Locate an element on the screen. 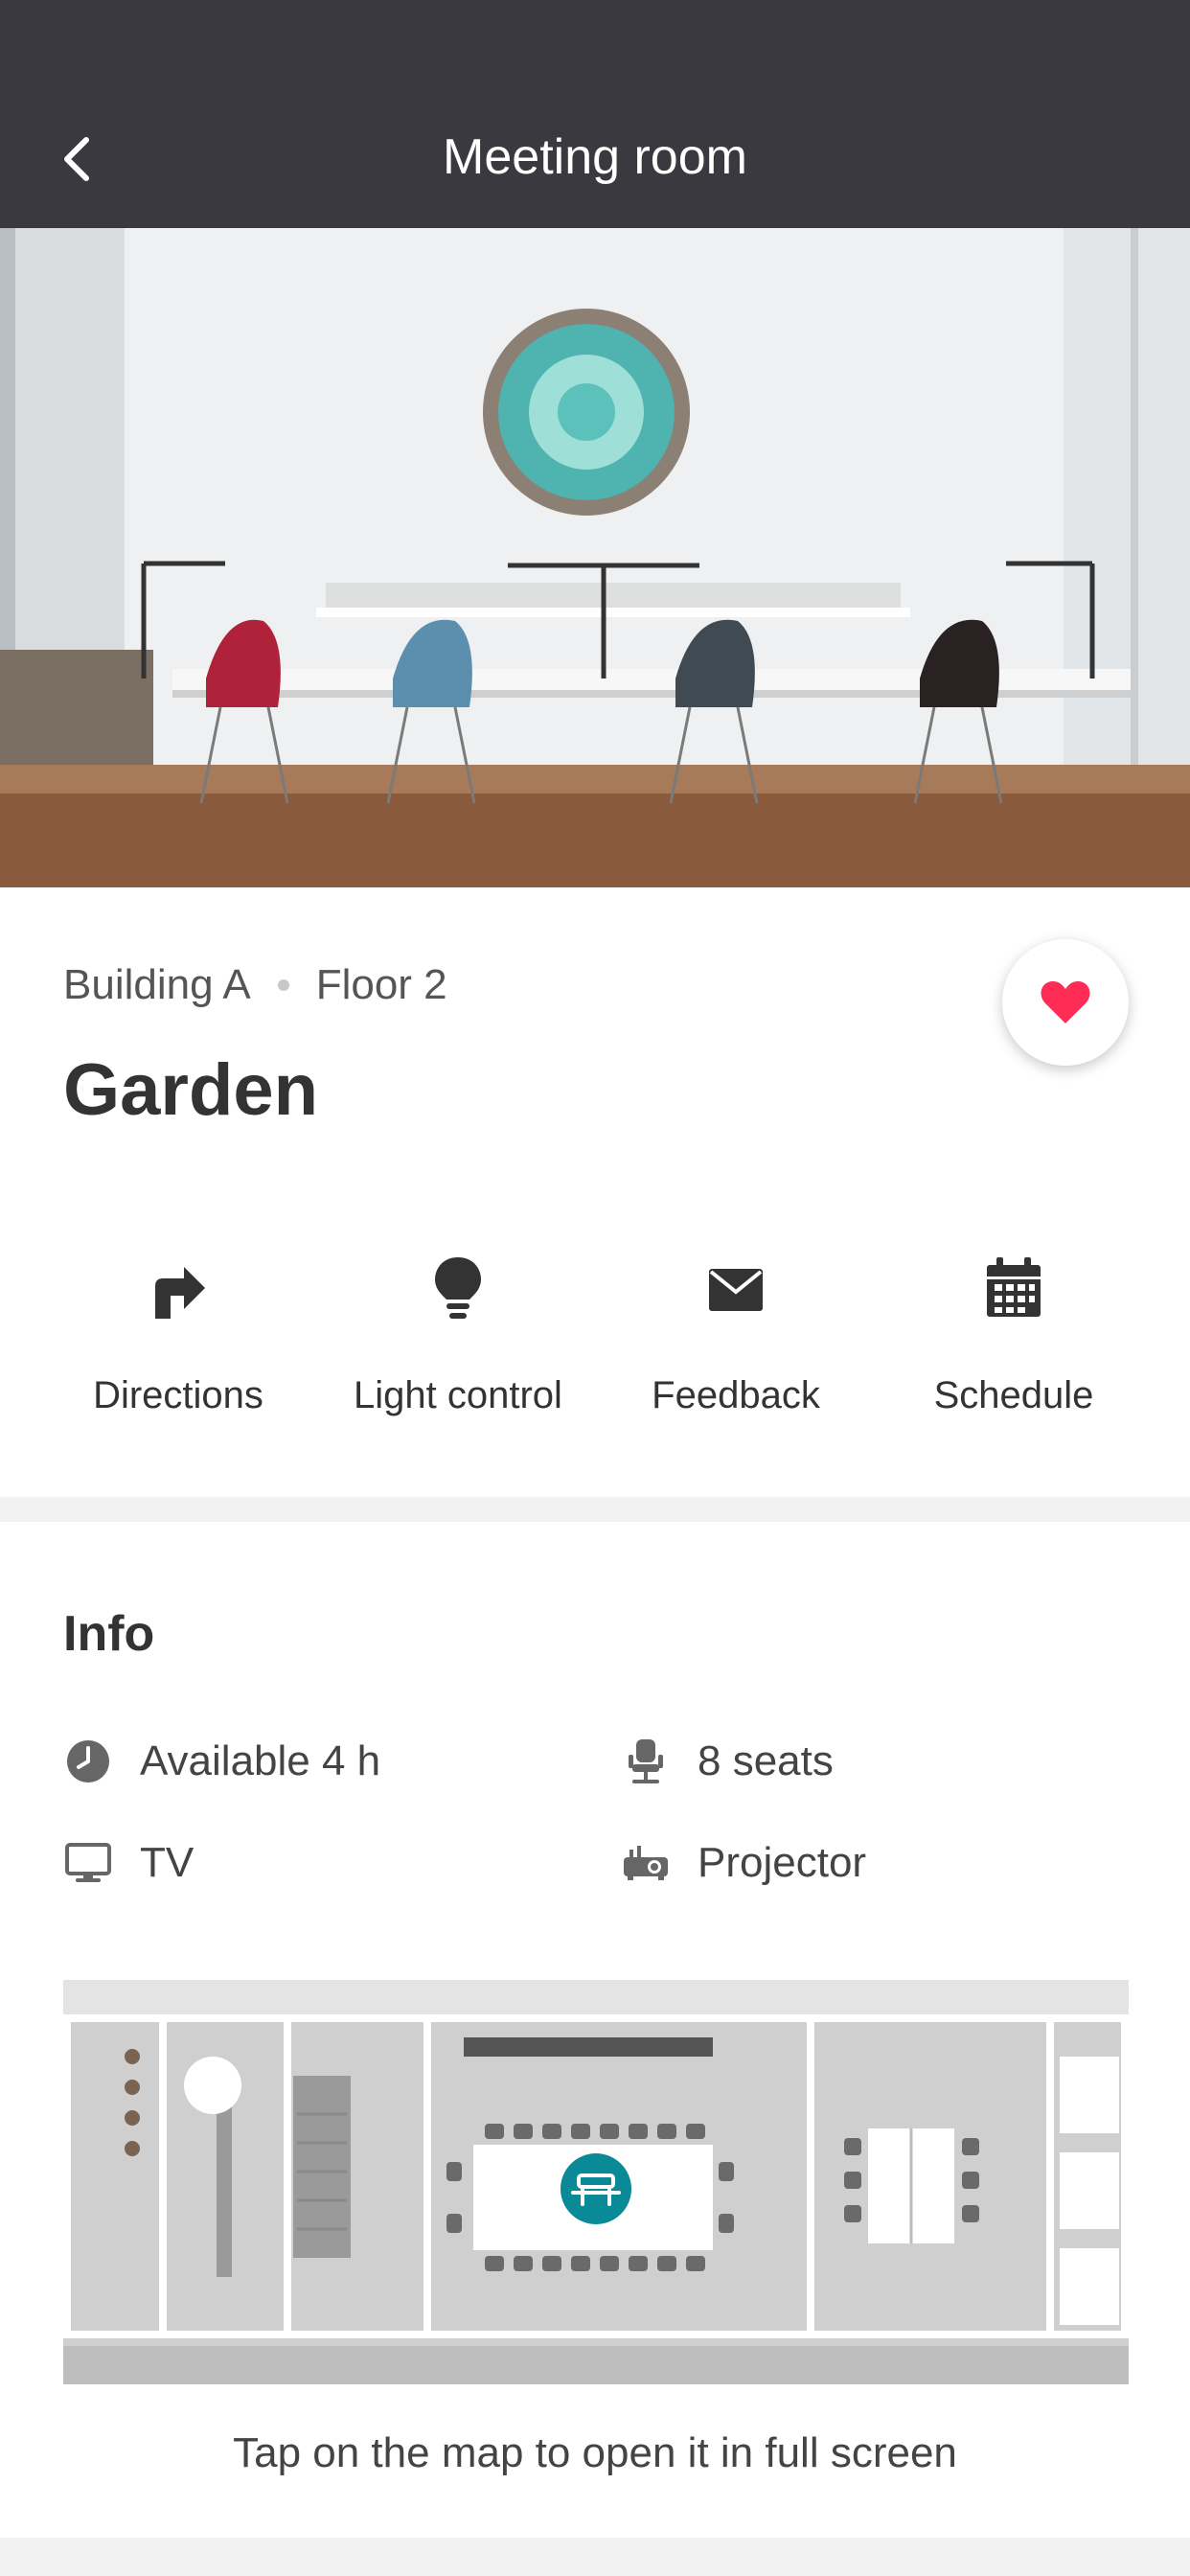 This screenshot has height=2576, width=1190. favorite-button is located at coordinates (1066, 1002).